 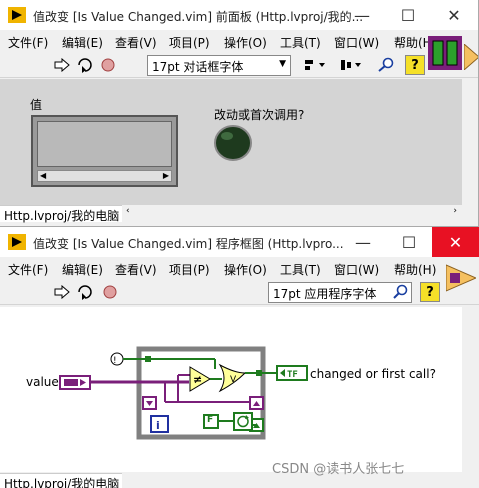 What do you see at coordinates (104, 176) in the screenshot?
I see `value-control-scrollbar: ◀ ▶` at bounding box center [104, 176].